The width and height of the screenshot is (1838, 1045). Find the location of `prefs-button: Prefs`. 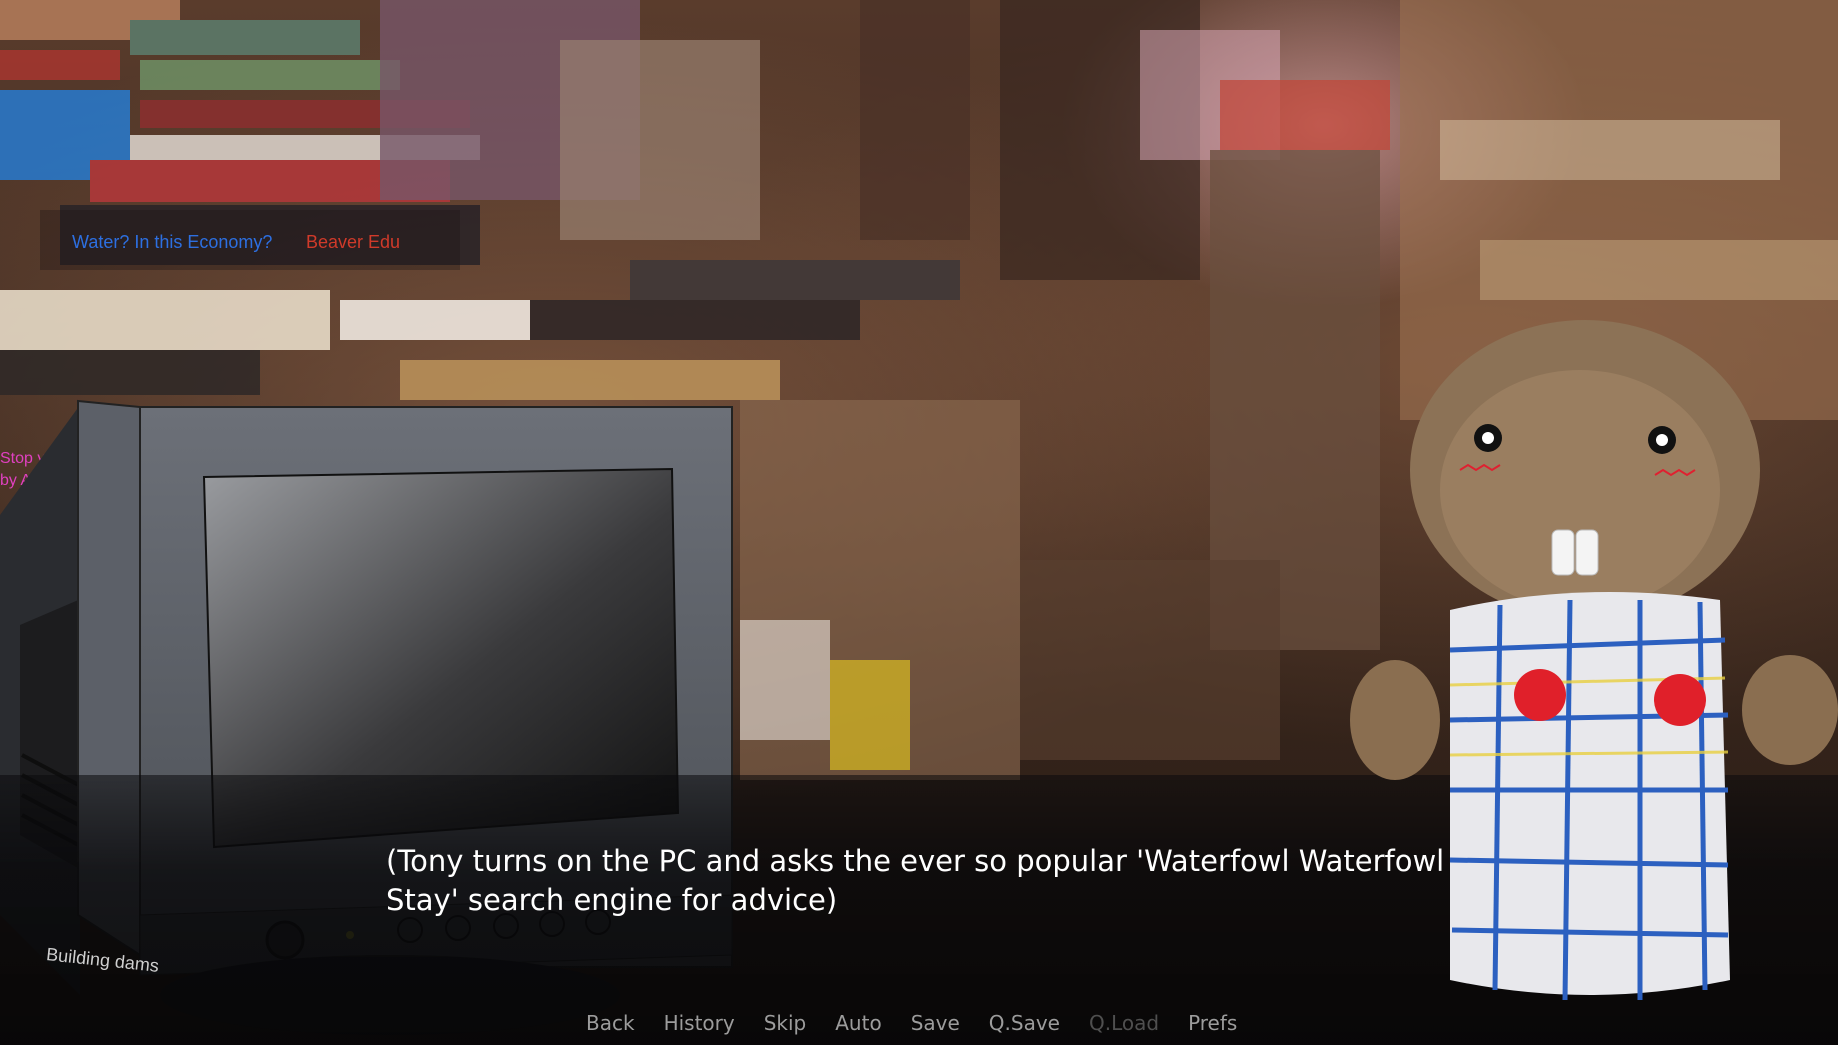

prefs-button: Prefs is located at coordinates (1212, 1023).